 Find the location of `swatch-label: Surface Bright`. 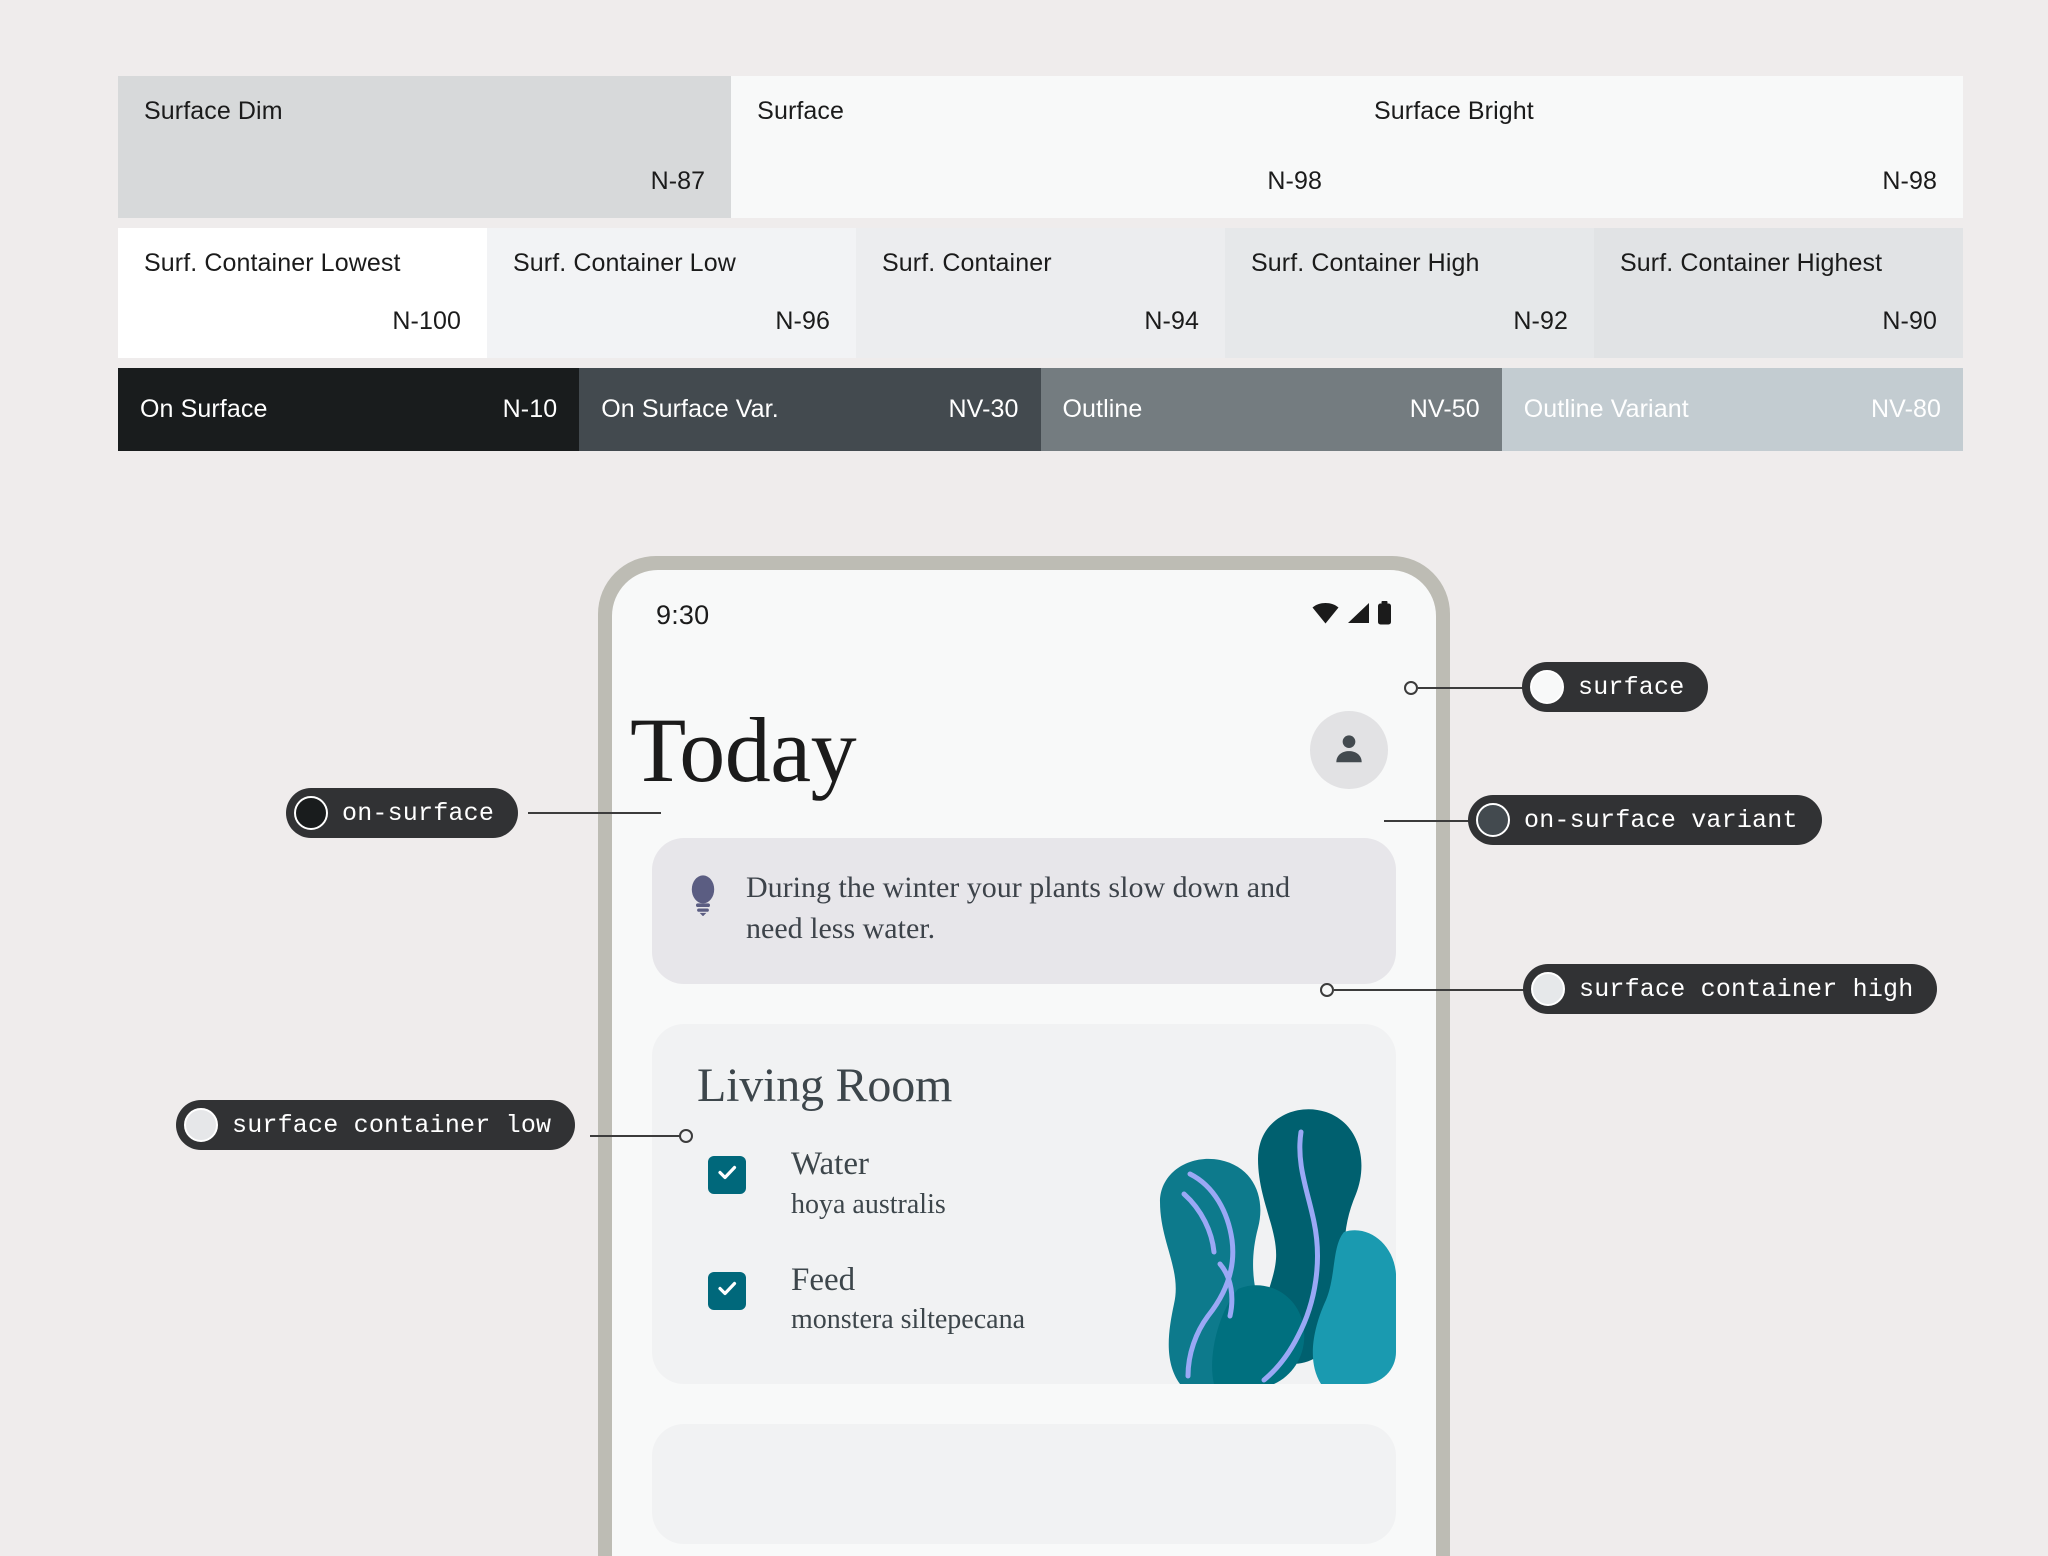

swatch-label: Surface Bright is located at coordinates (1454, 111).